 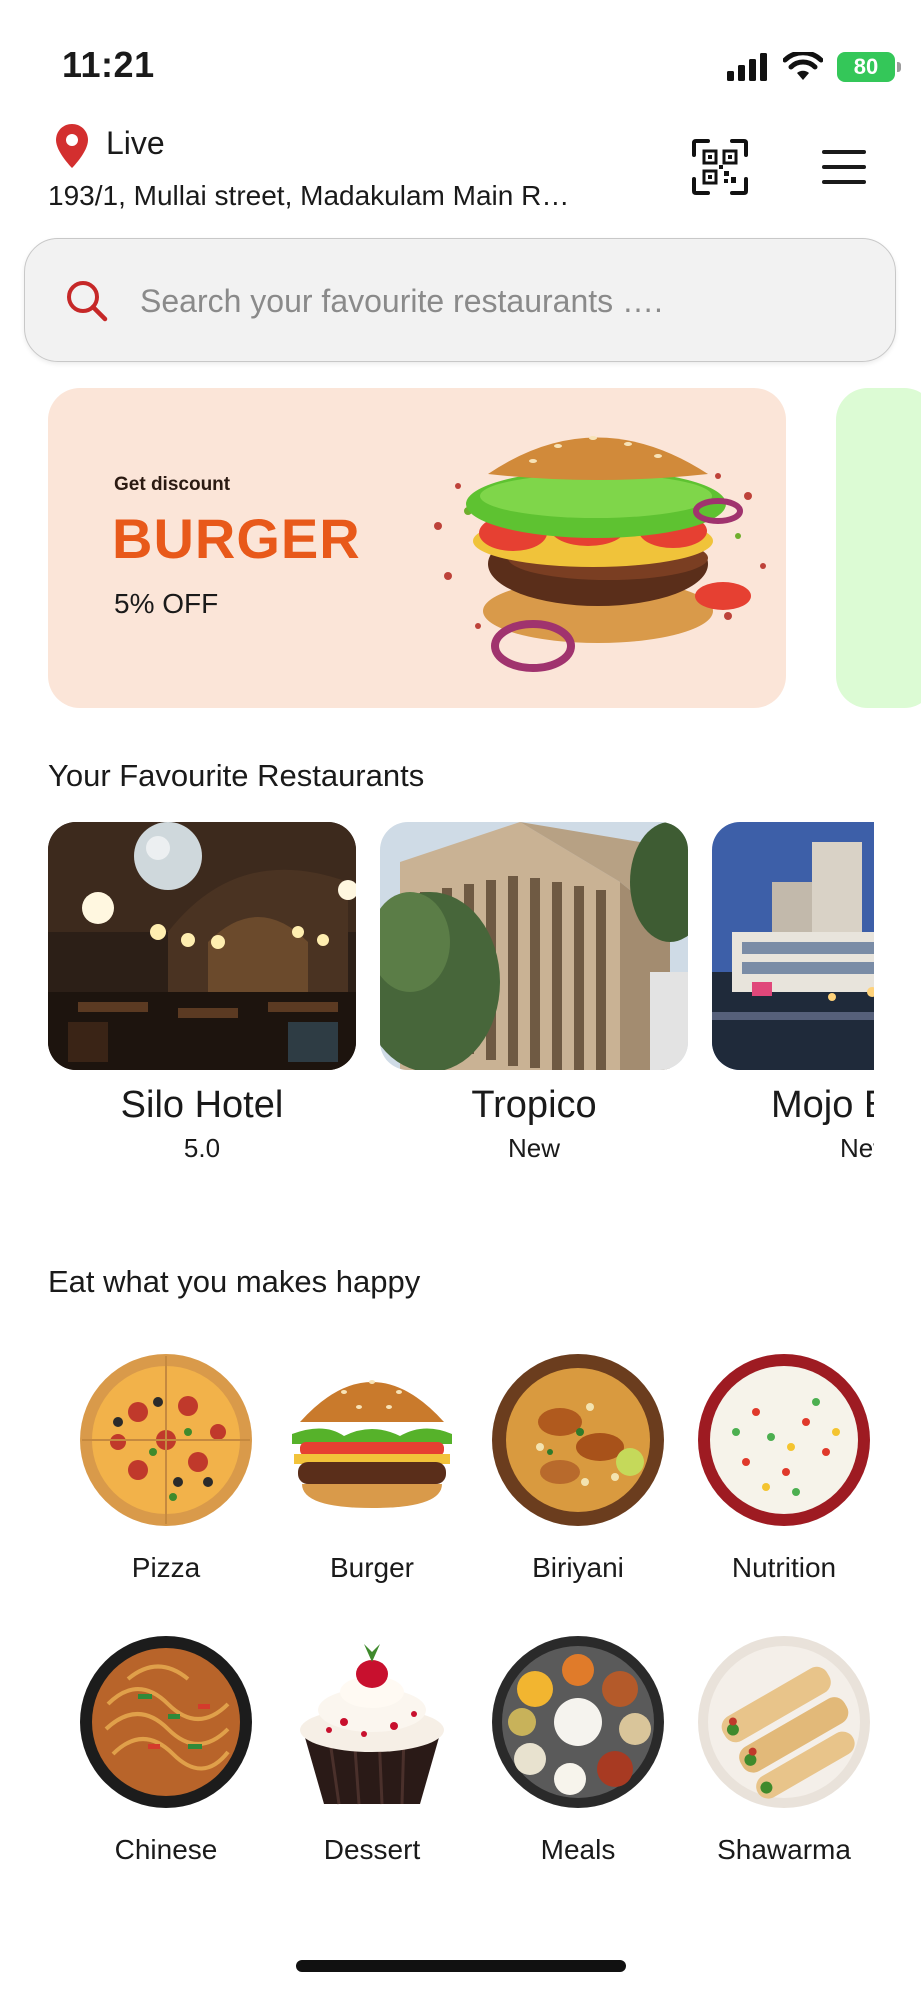 What do you see at coordinates (166, 1567) in the screenshot?
I see `category-label: Pizza` at bounding box center [166, 1567].